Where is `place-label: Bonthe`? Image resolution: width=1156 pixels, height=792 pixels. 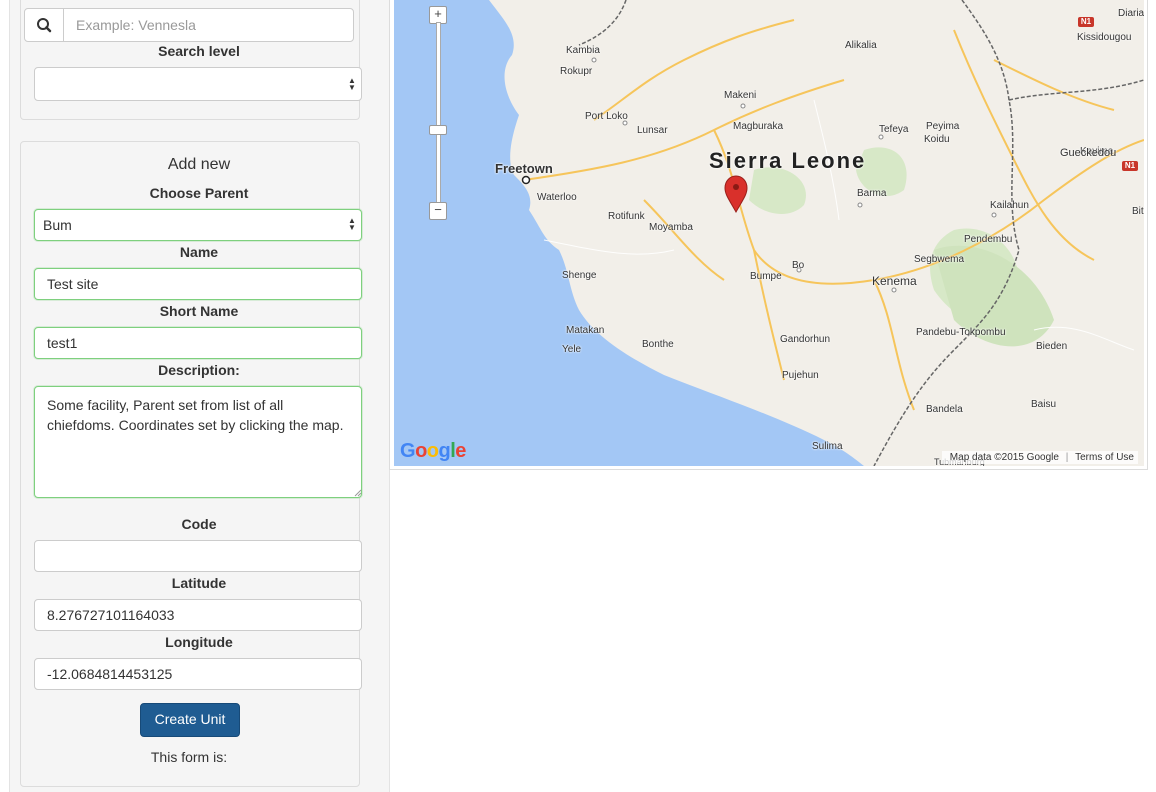 place-label: Bonthe is located at coordinates (658, 344).